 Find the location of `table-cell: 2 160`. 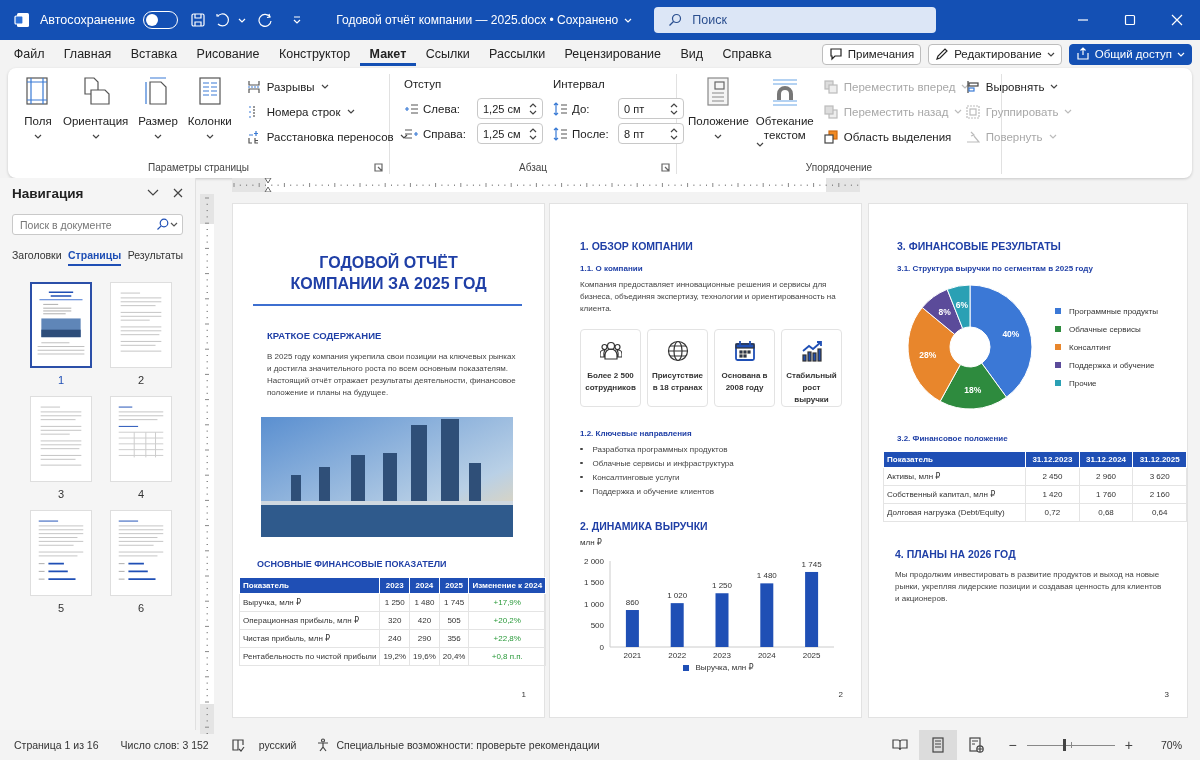

table-cell: 2 160 is located at coordinates (1159, 494).